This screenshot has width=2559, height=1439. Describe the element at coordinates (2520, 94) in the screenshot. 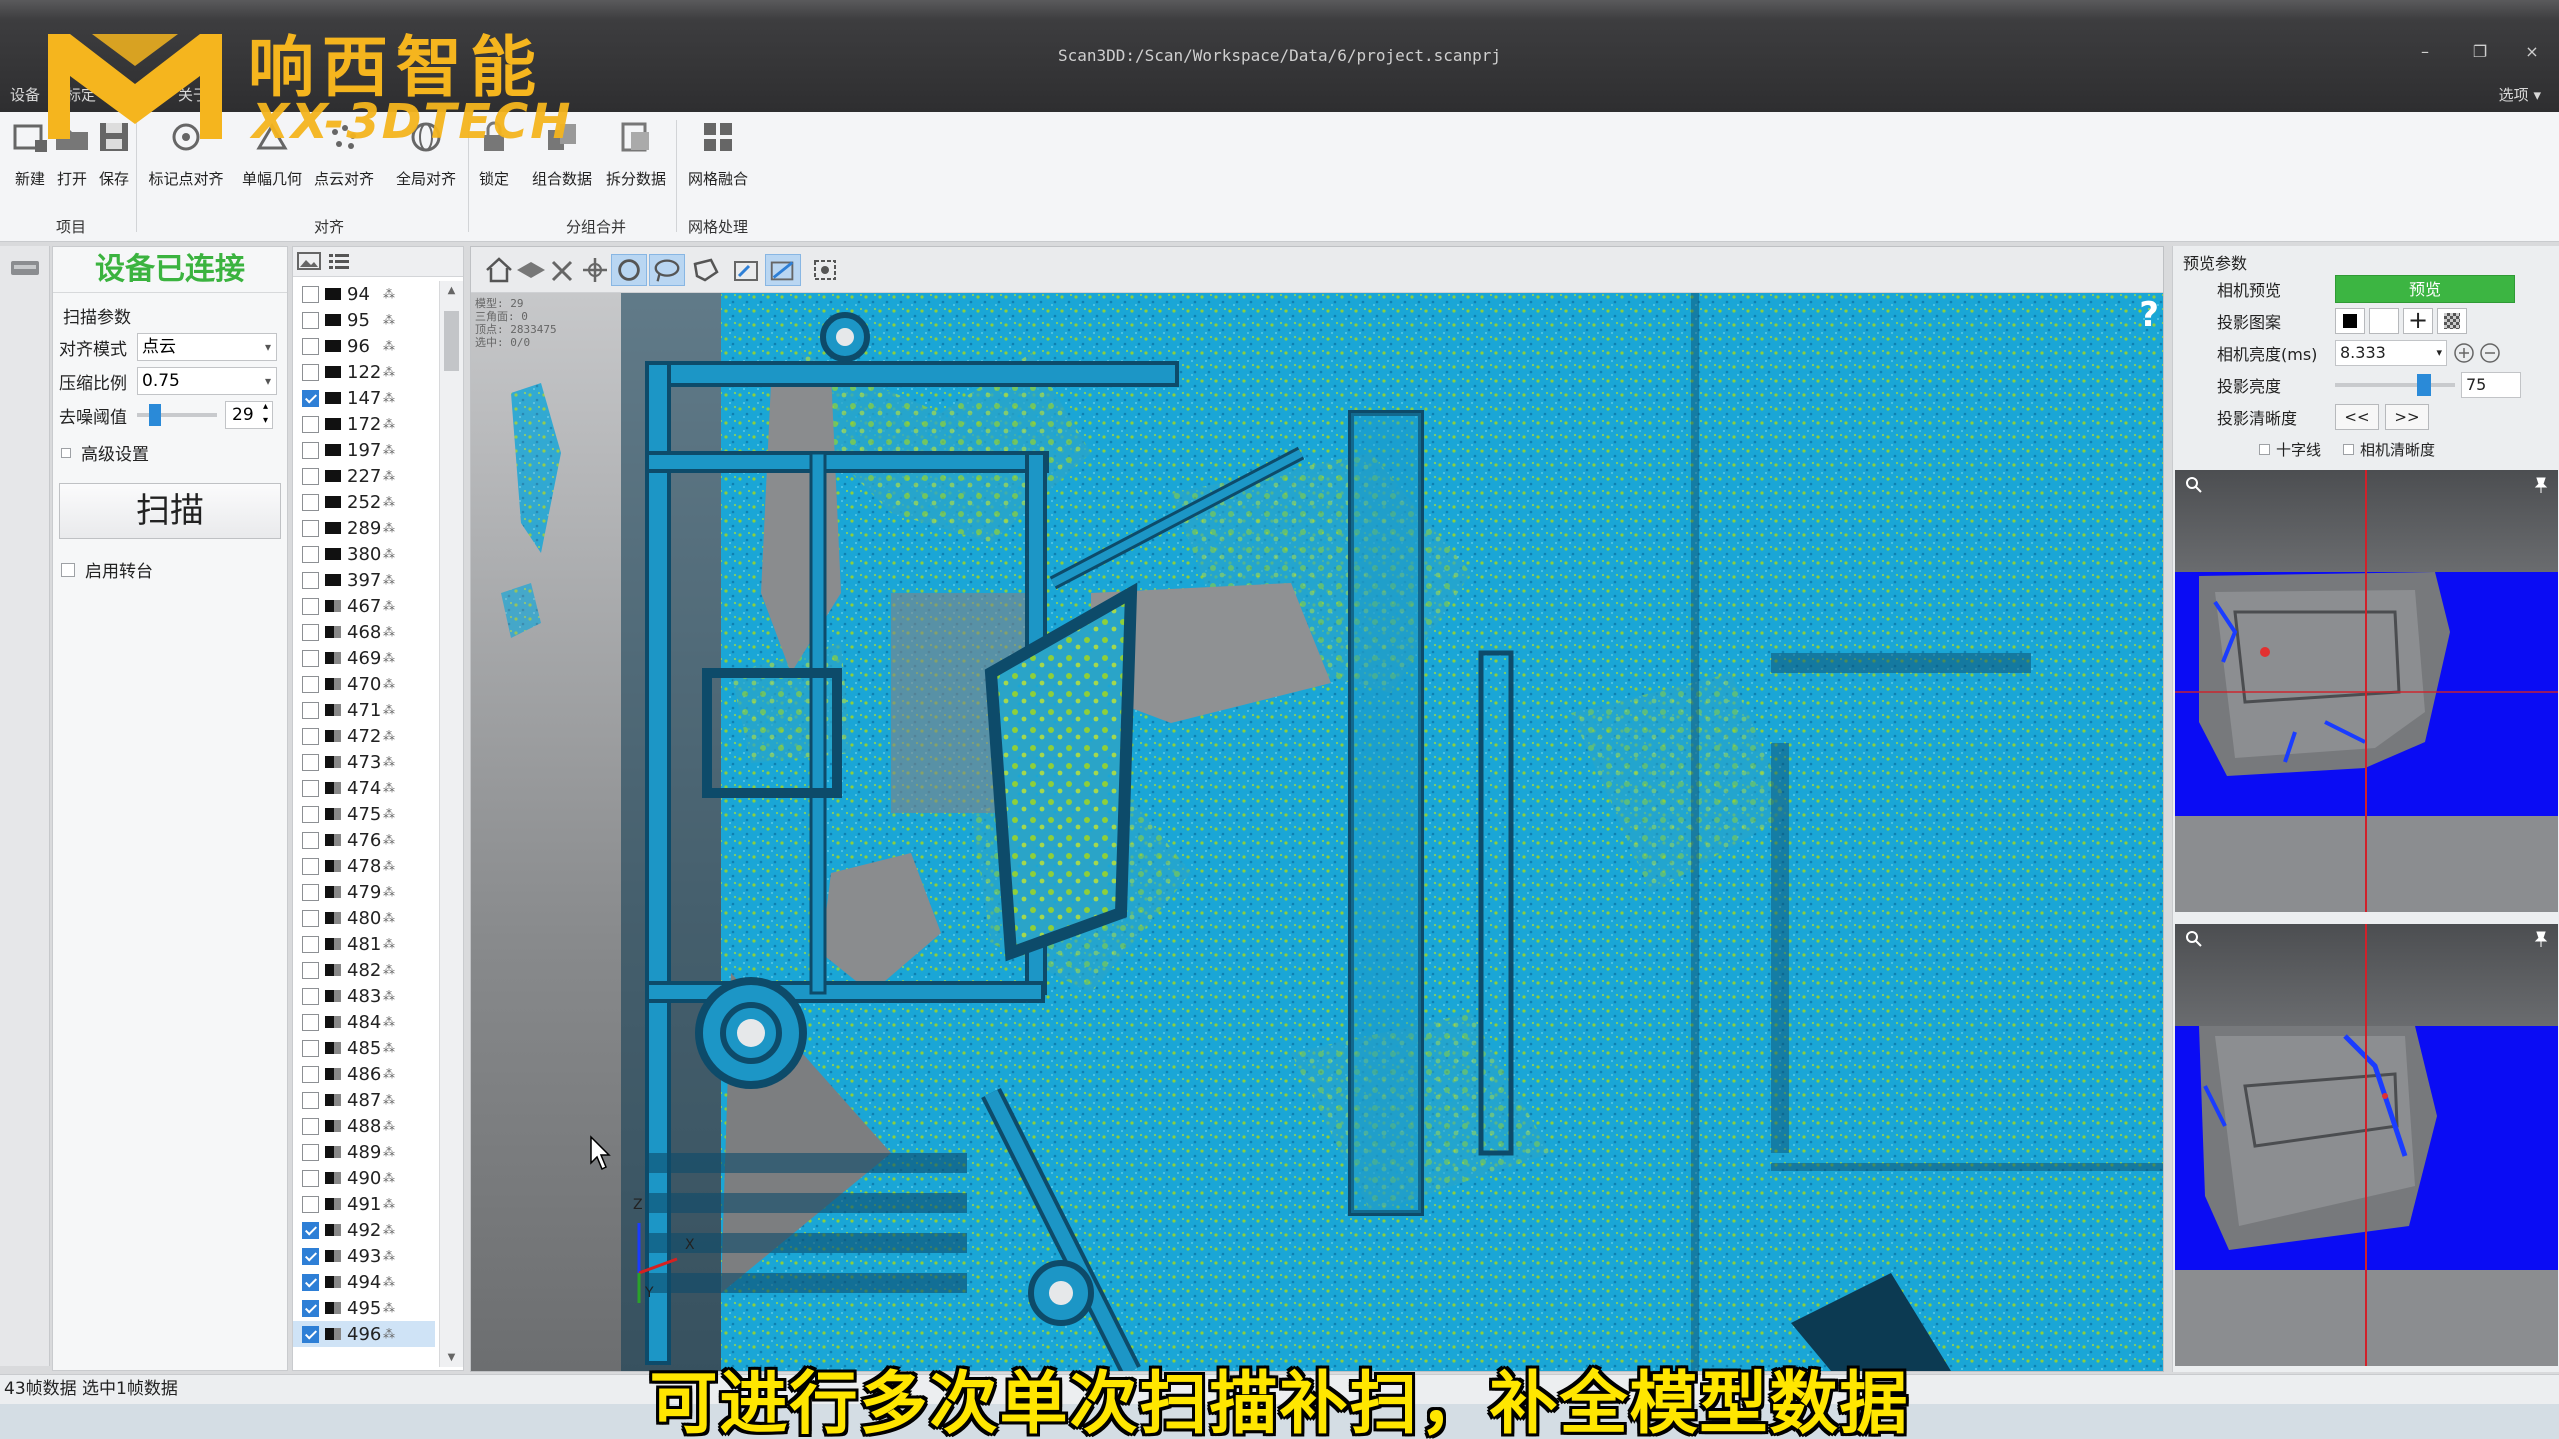

I see `options-menu: 选项 ▾` at that location.